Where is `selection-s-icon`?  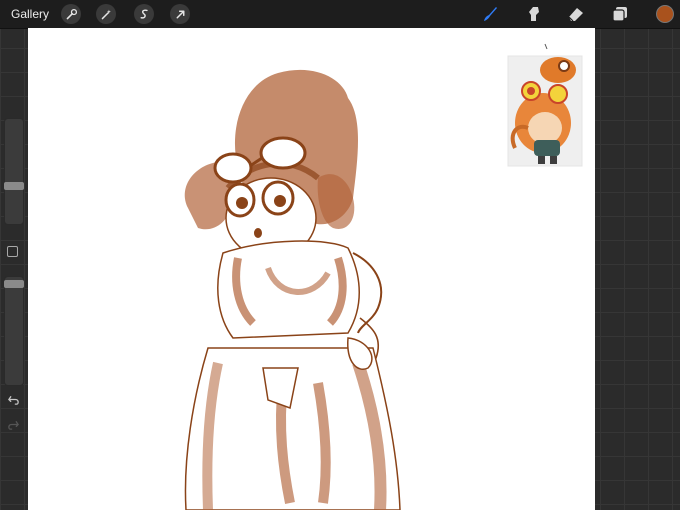 selection-s-icon is located at coordinates (144, 14).